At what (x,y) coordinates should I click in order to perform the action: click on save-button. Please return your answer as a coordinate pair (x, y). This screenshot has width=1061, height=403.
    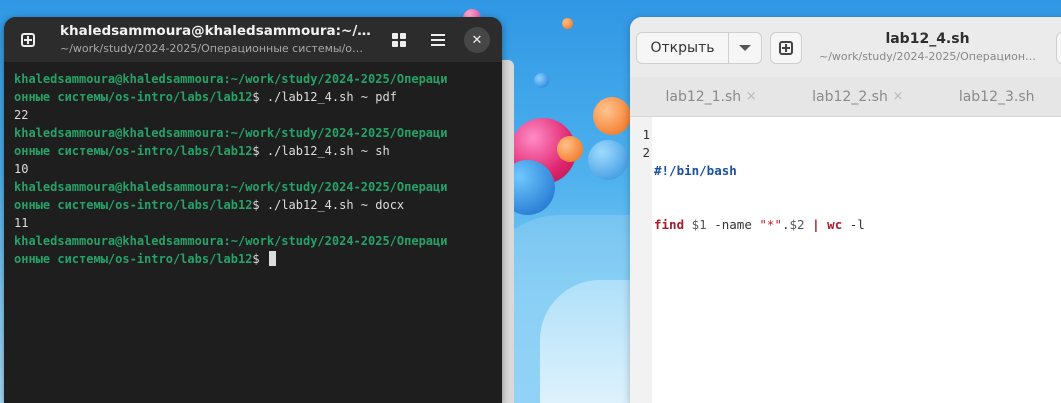
    Looking at the image, I should click on (1058, 48).